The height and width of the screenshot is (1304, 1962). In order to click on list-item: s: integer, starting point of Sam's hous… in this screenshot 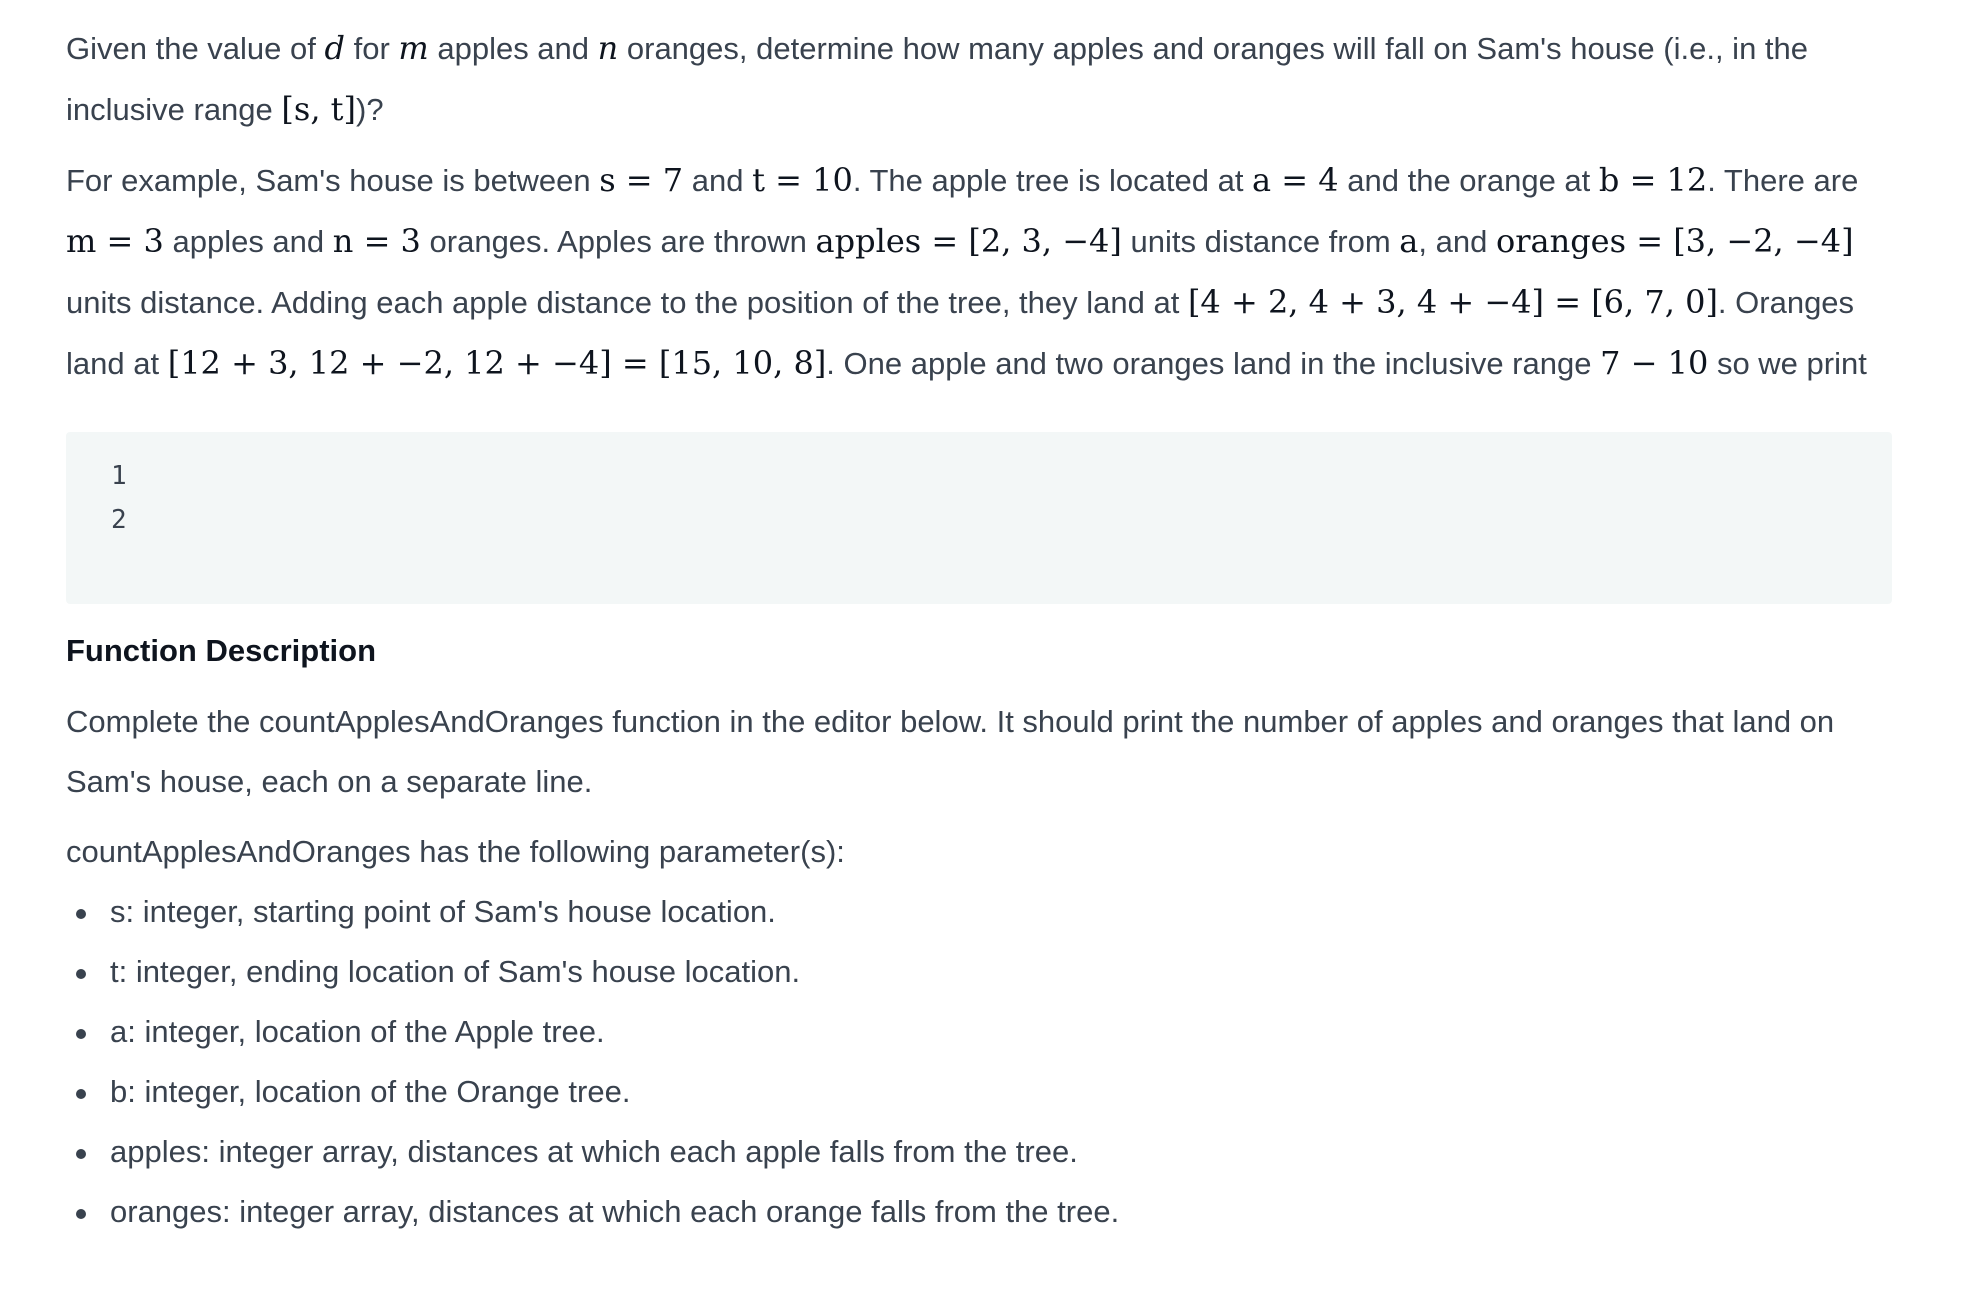, I will do `click(984, 912)`.